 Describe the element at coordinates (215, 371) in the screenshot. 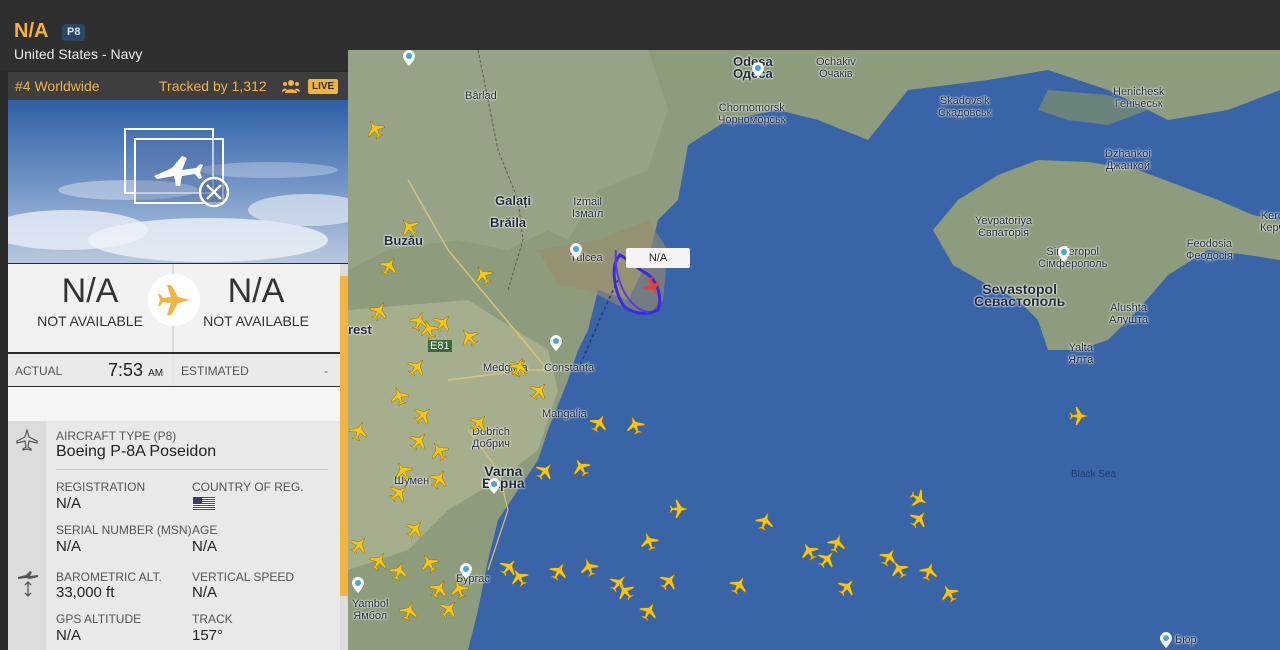

I see `estimated-label: ESTIMATED` at that location.